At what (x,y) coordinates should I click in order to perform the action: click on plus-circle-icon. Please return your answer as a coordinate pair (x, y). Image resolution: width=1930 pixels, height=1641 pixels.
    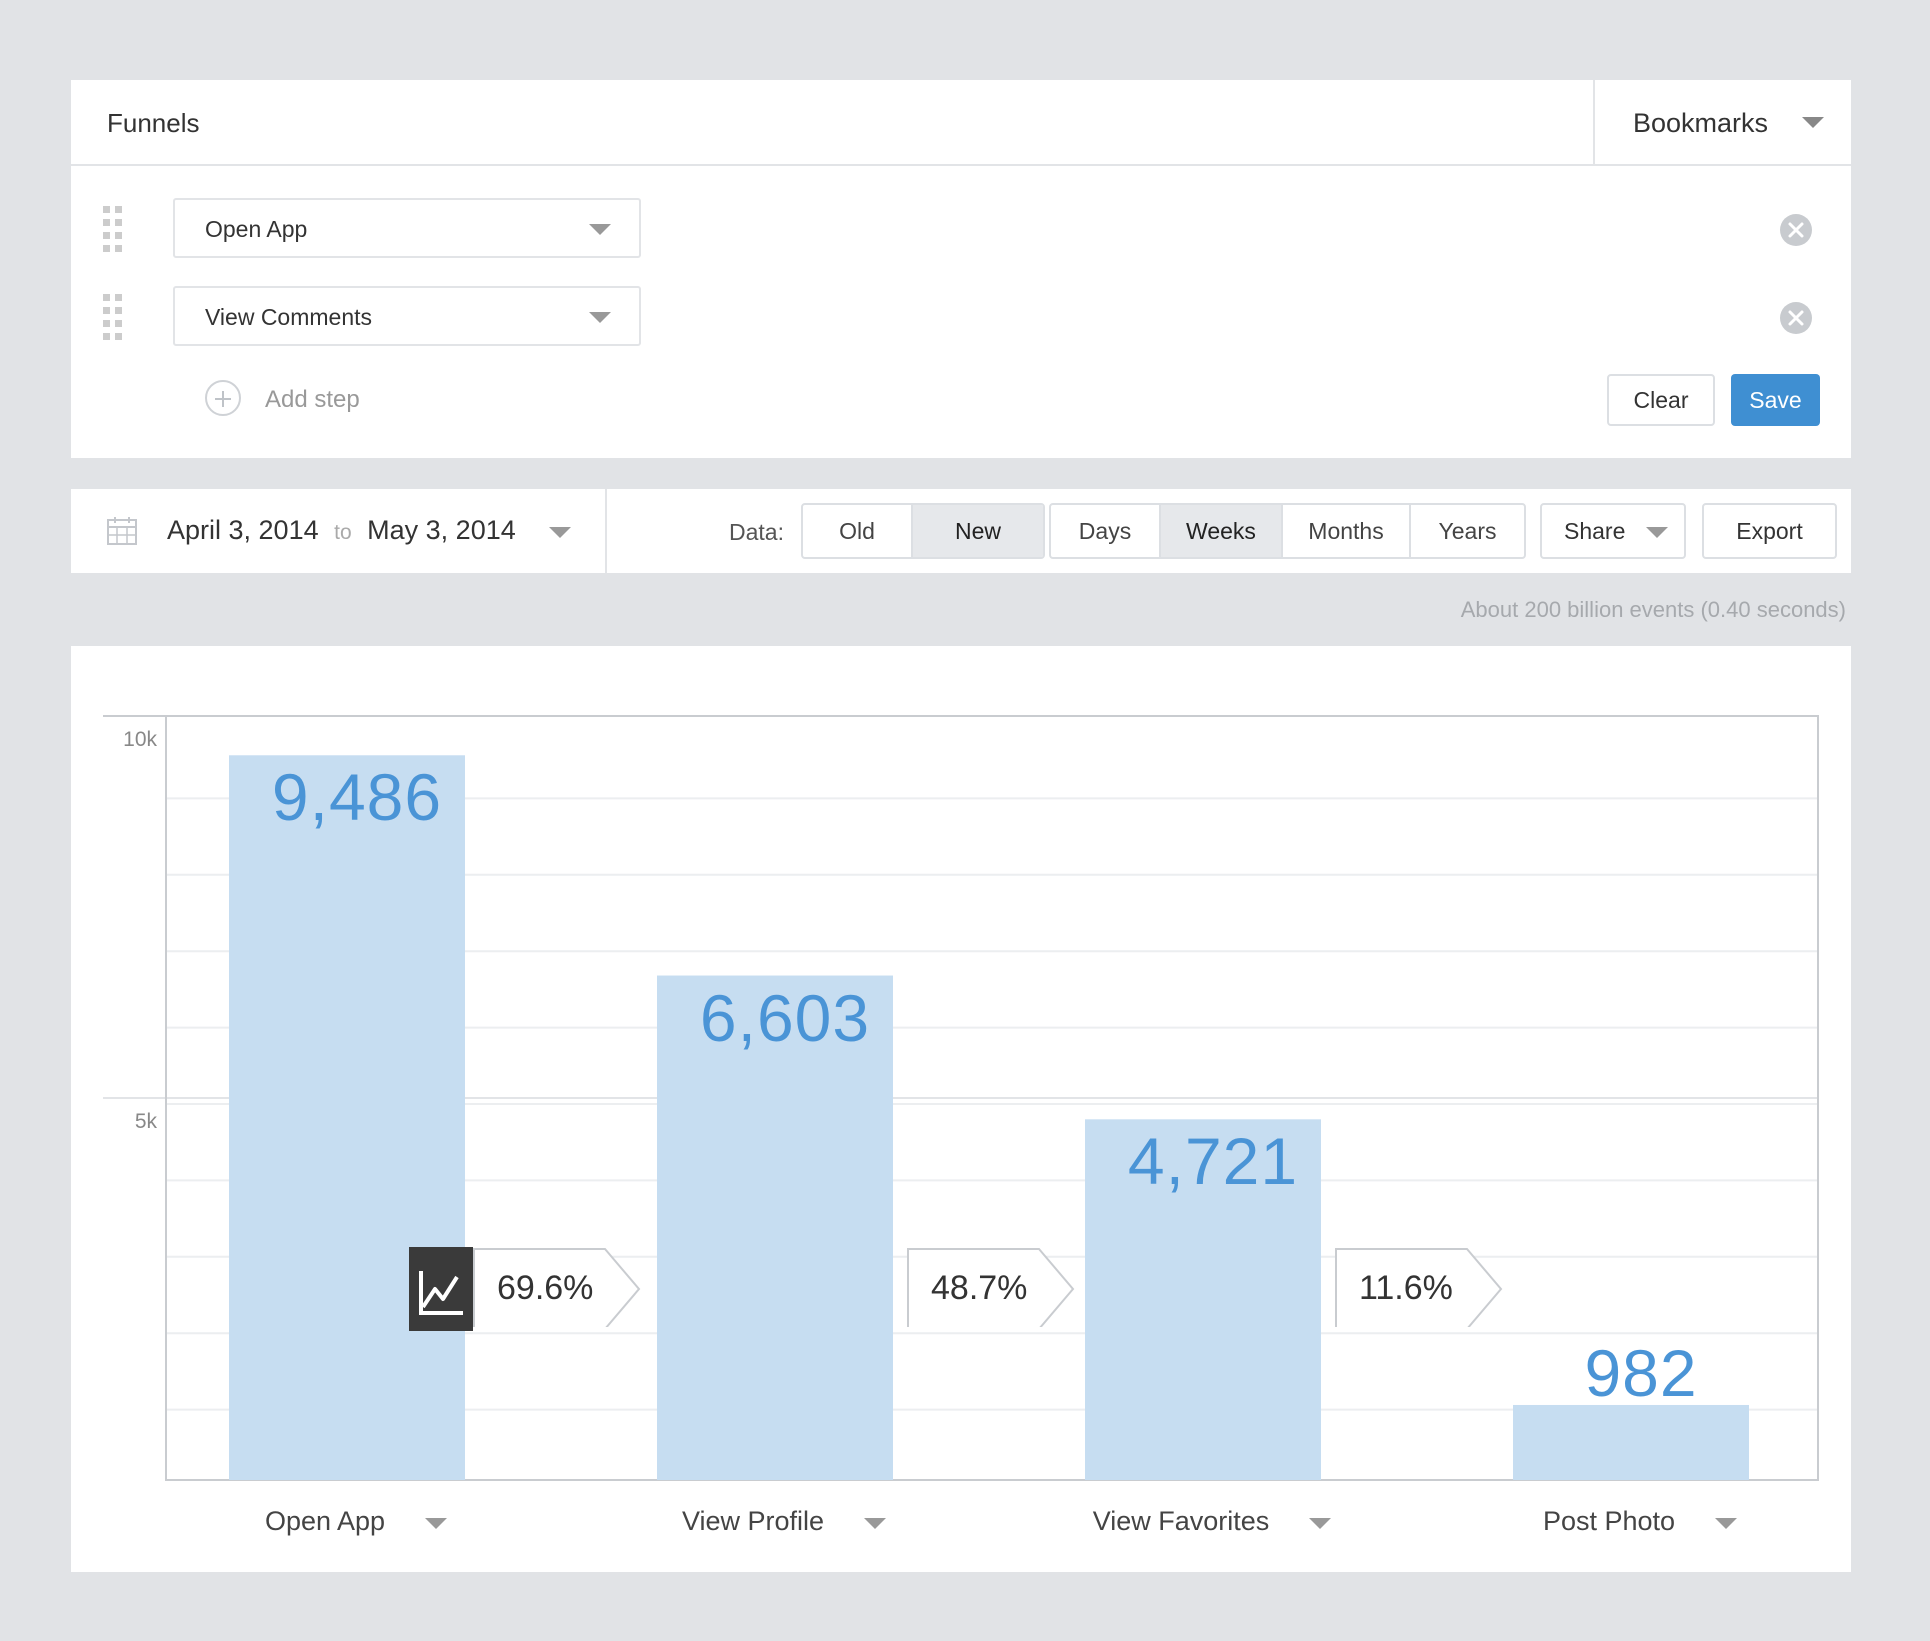
    Looking at the image, I should click on (223, 398).